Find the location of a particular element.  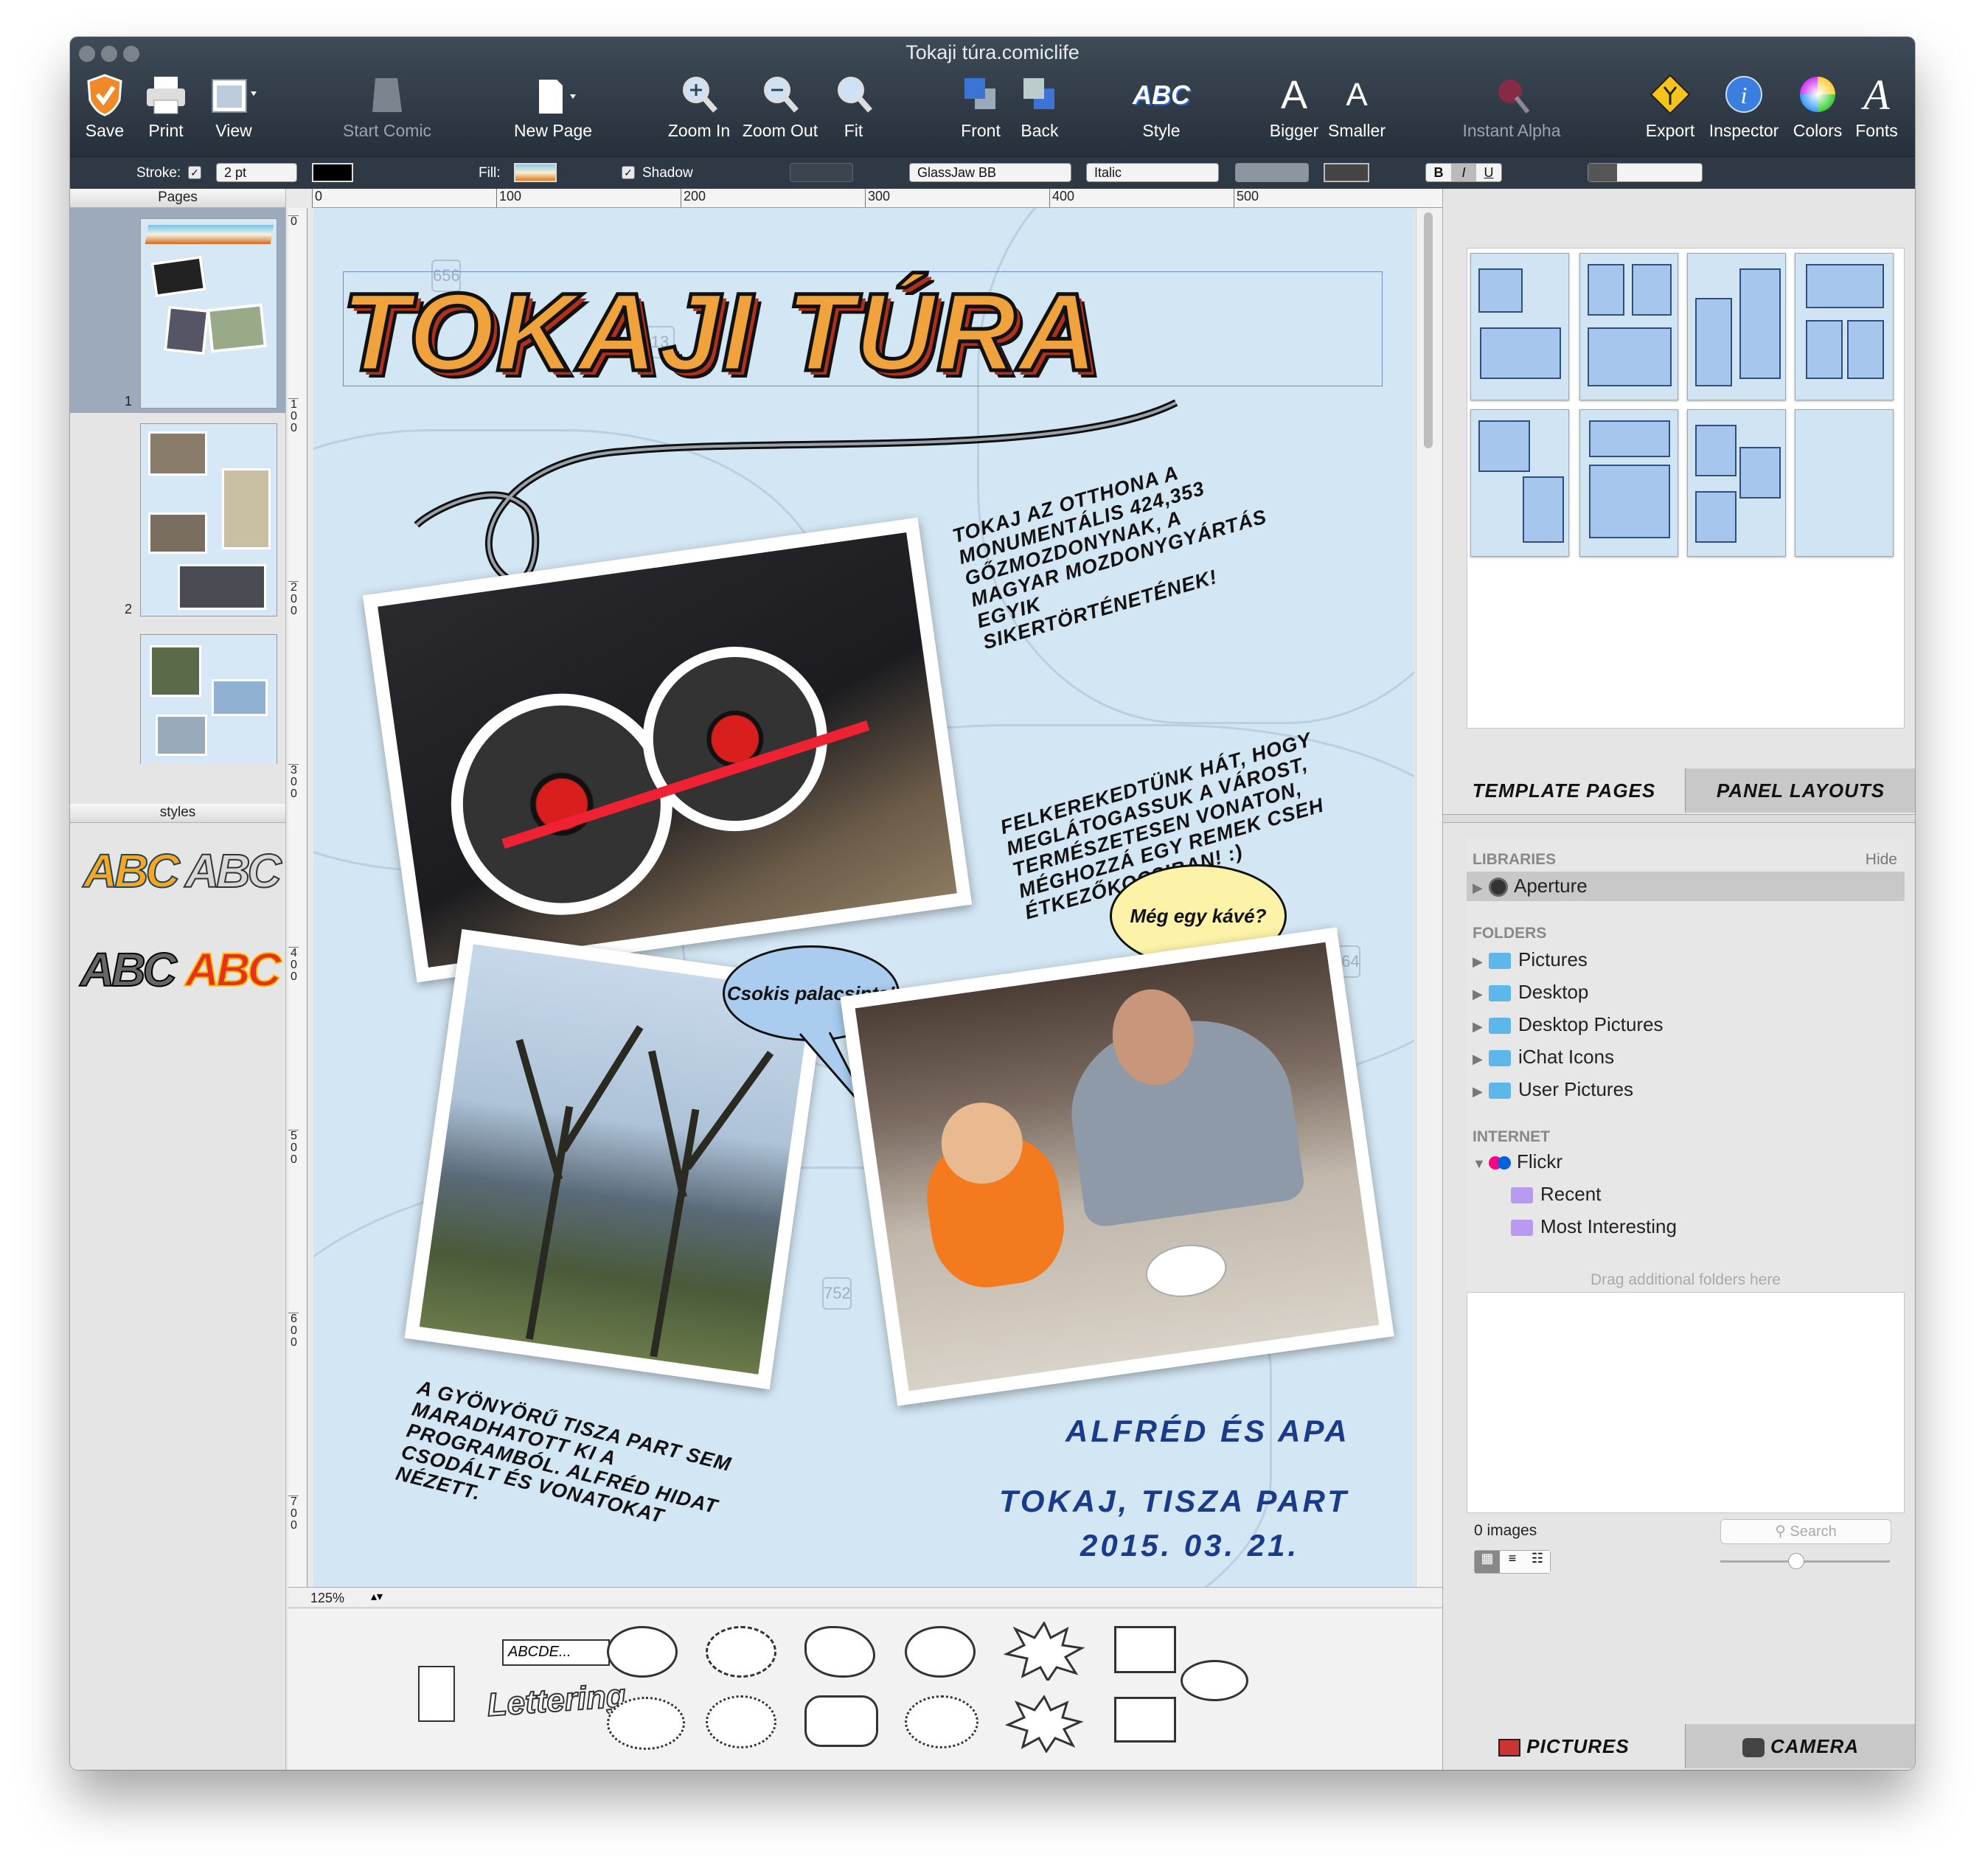

italic-button: I is located at coordinates (1463, 172).